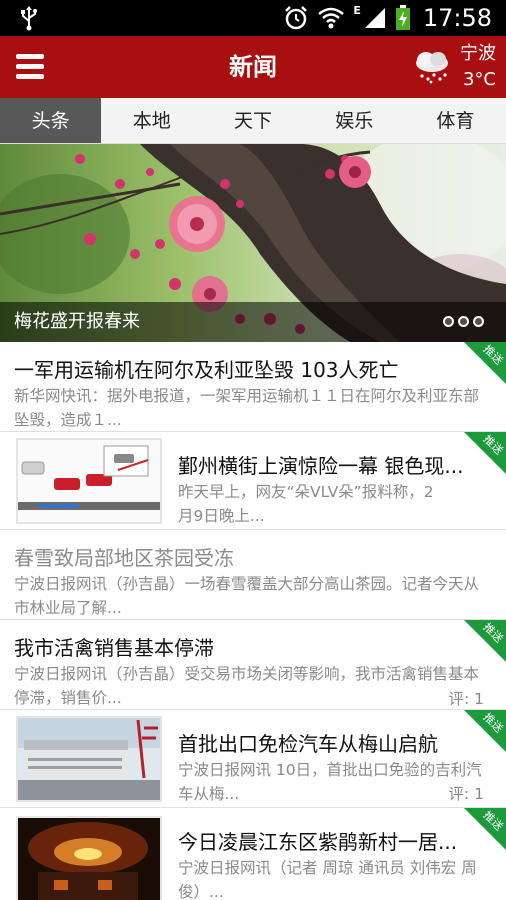 The height and width of the screenshot is (900, 506). Describe the element at coordinates (77, 321) in the screenshot. I see `banner-caption: 梅花盛开报春来` at that location.